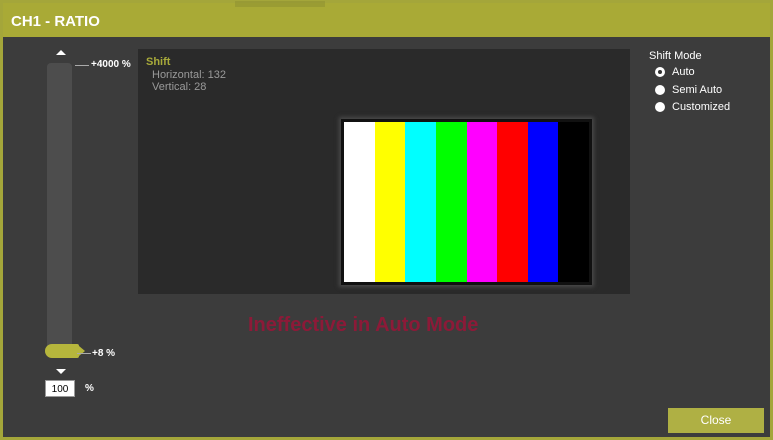 The height and width of the screenshot is (440, 773). What do you see at coordinates (111, 64) in the screenshot?
I see `slider-max-label: +4000 %` at bounding box center [111, 64].